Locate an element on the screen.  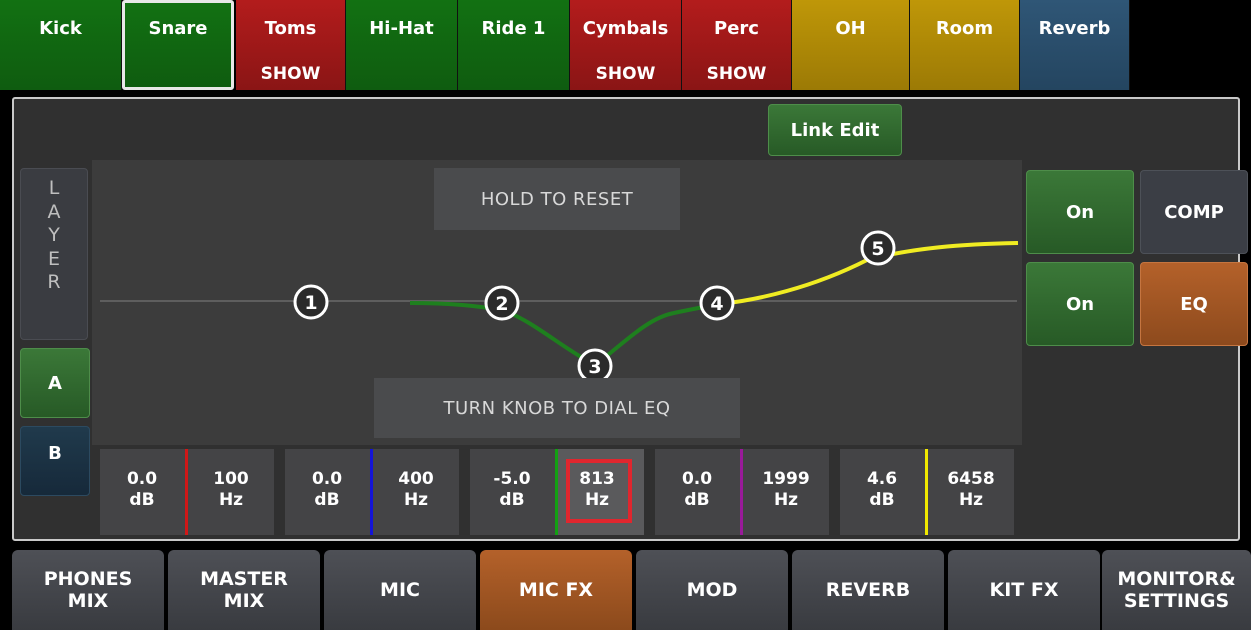
link-edit-button: Link Edit is located at coordinates (835, 130).